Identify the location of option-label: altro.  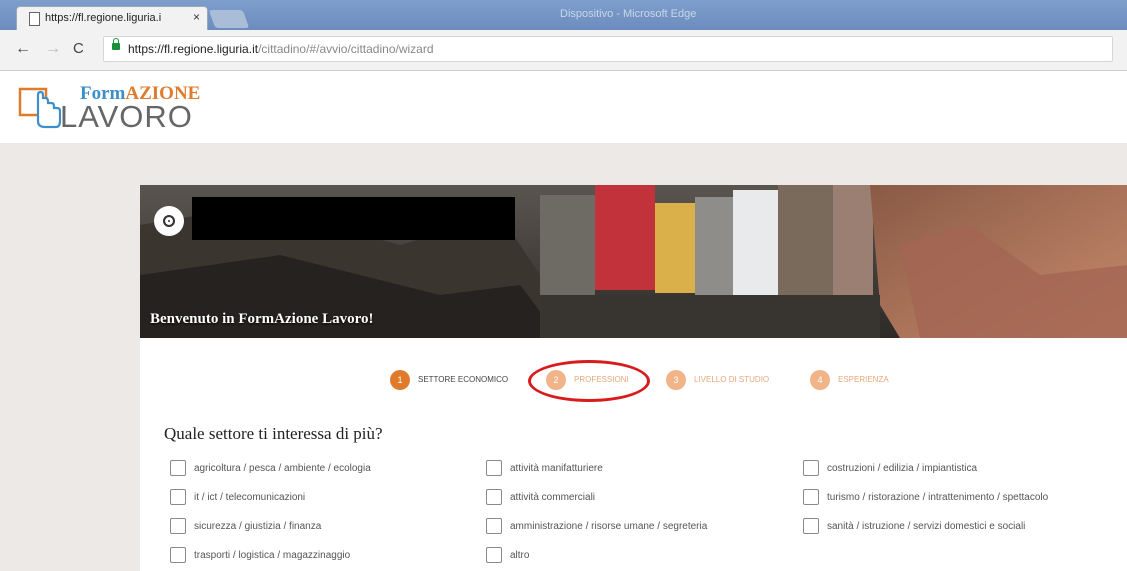
(520, 555).